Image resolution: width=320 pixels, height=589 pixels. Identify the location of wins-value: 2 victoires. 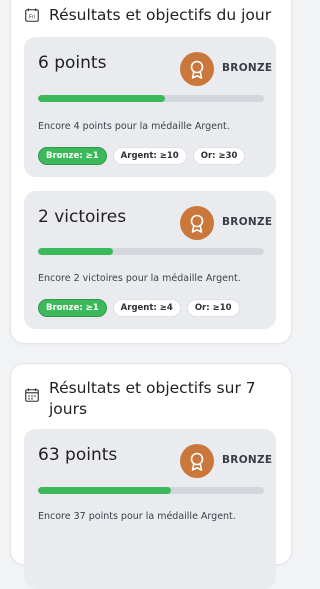
(82, 217).